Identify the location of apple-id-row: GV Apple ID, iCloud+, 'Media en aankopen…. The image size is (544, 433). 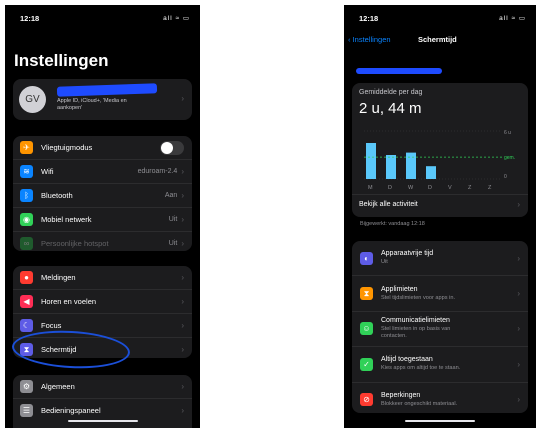
(102, 99).